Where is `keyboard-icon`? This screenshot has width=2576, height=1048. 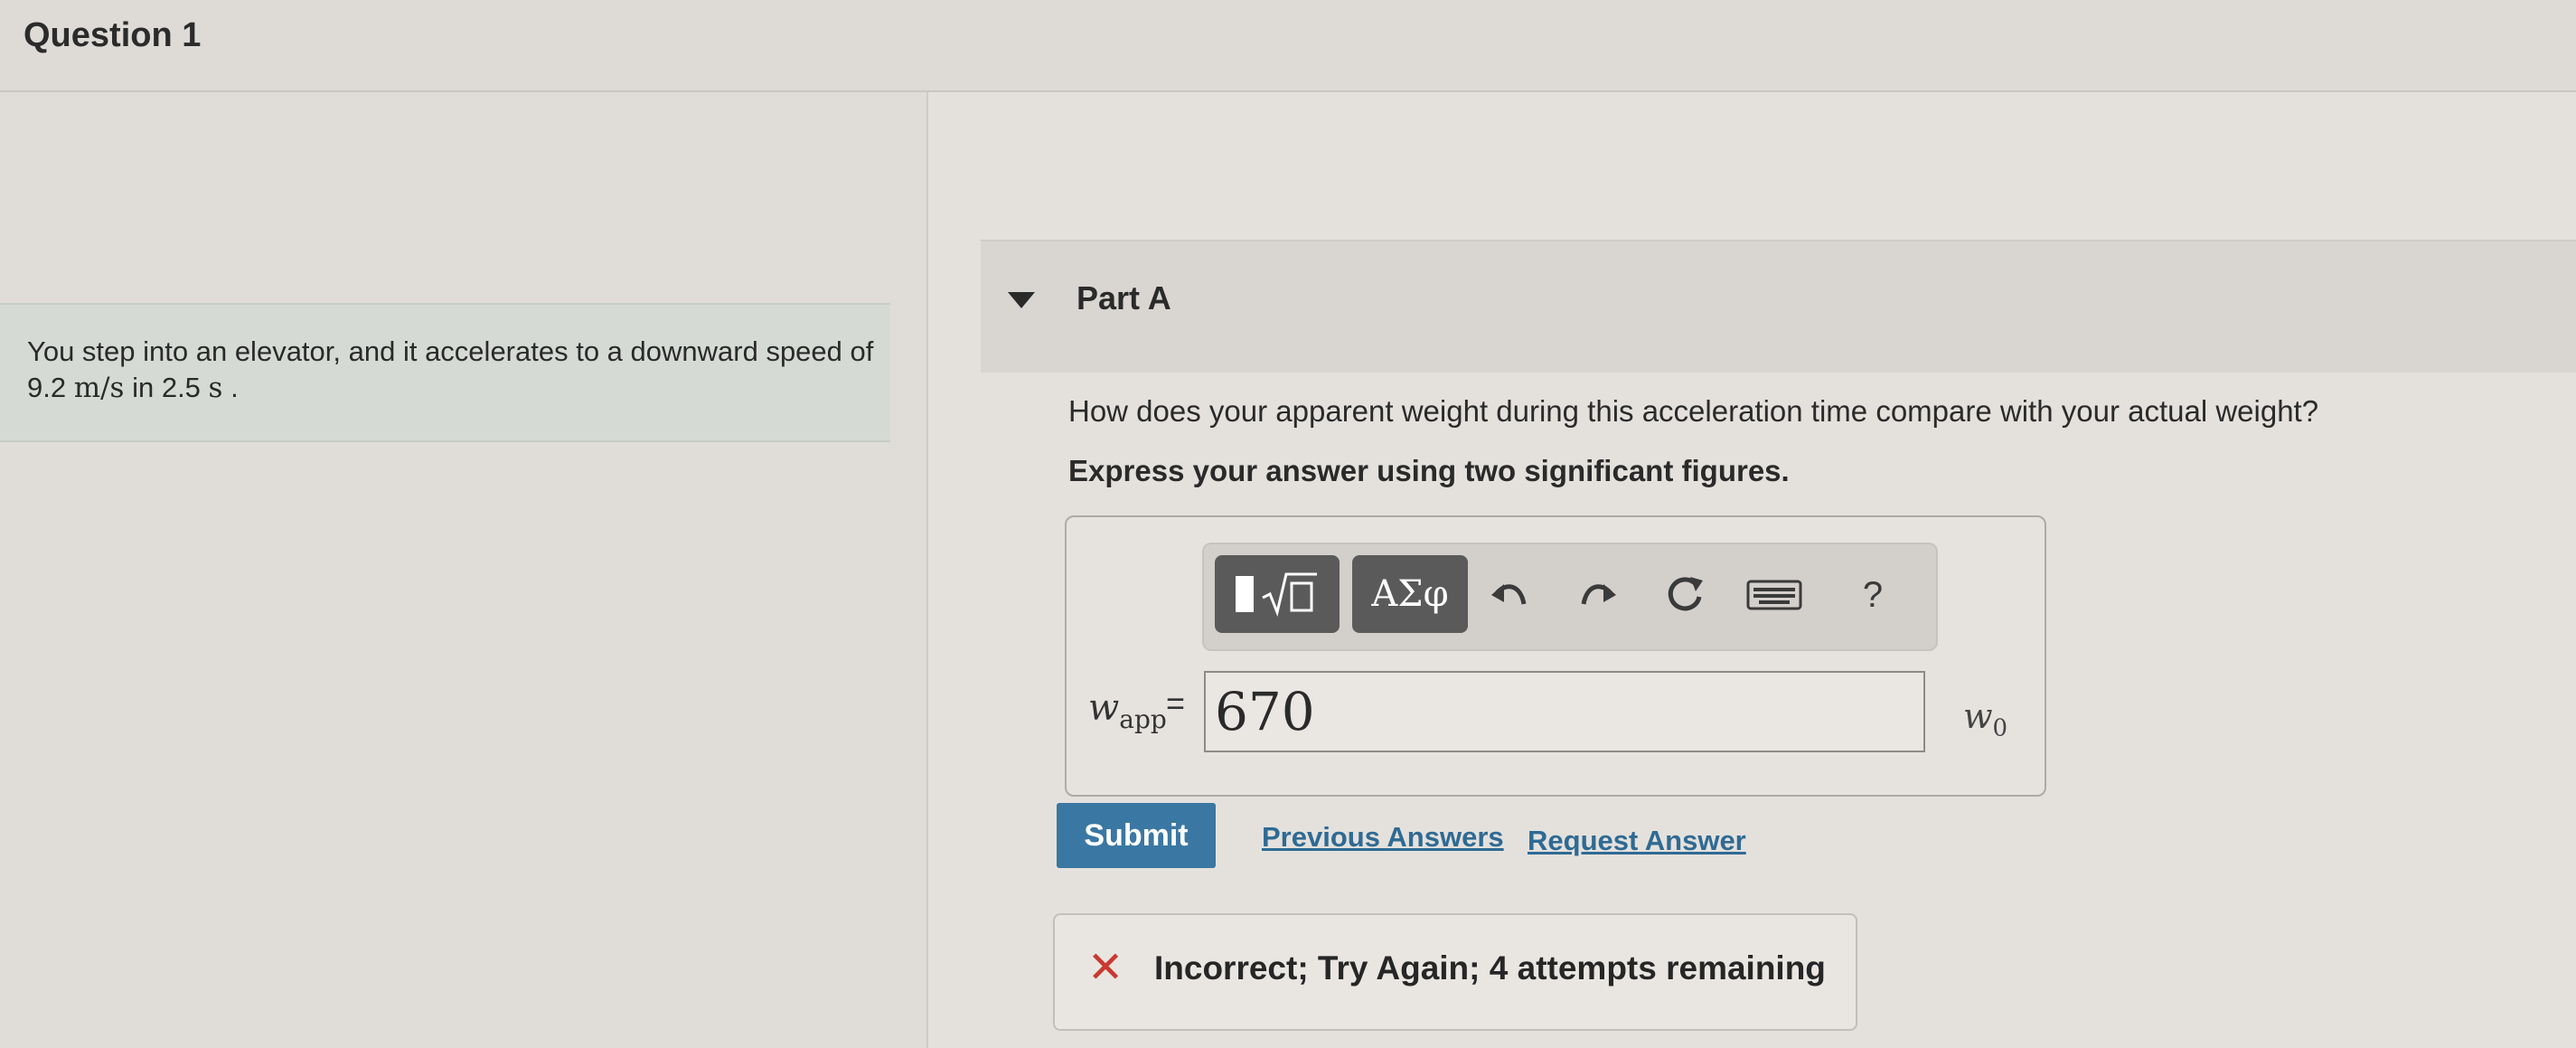
keyboard-icon is located at coordinates (1774, 595).